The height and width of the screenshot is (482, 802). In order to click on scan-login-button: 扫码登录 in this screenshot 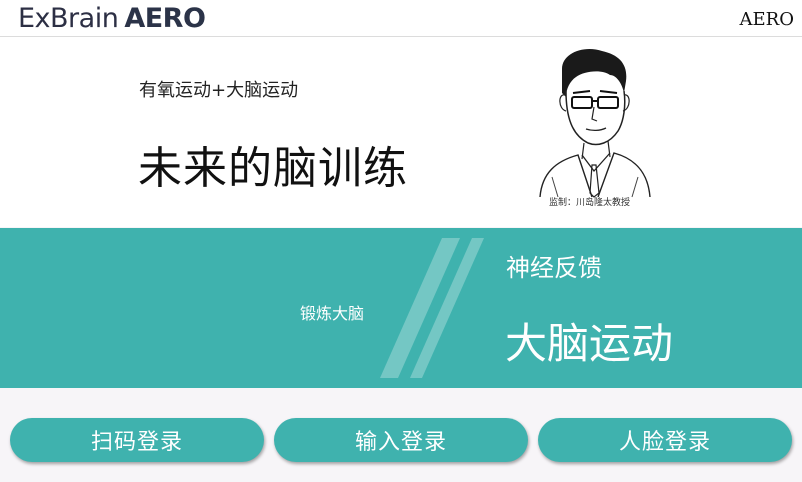, I will do `click(137, 440)`.